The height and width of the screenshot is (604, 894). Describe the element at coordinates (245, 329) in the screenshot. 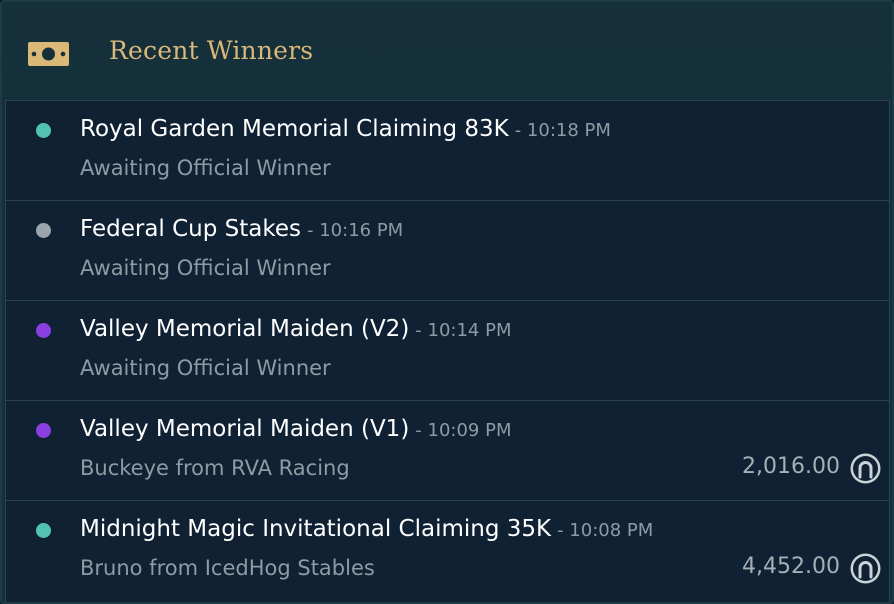

I see `race-name: Valley Memorial Maiden (V2)` at that location.